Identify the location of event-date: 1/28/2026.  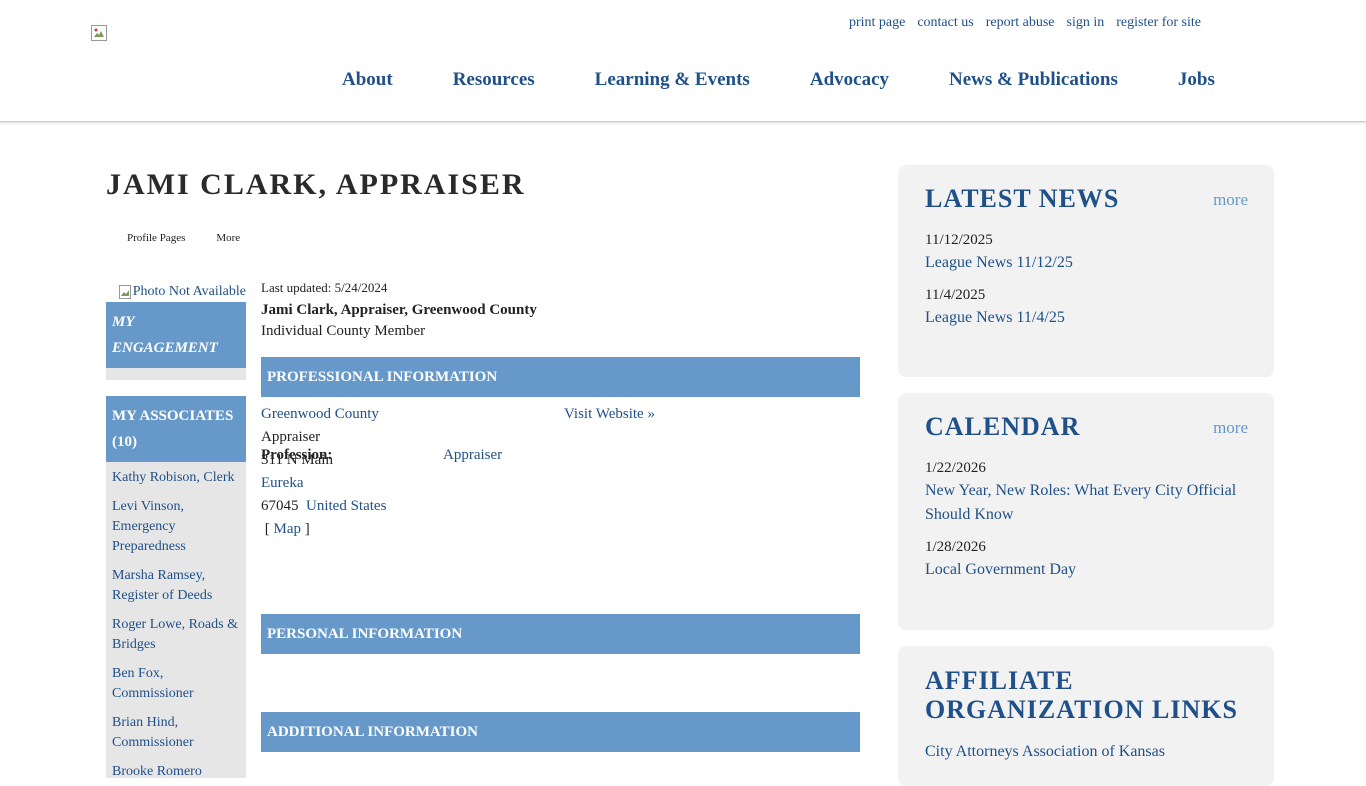
(955, 547).